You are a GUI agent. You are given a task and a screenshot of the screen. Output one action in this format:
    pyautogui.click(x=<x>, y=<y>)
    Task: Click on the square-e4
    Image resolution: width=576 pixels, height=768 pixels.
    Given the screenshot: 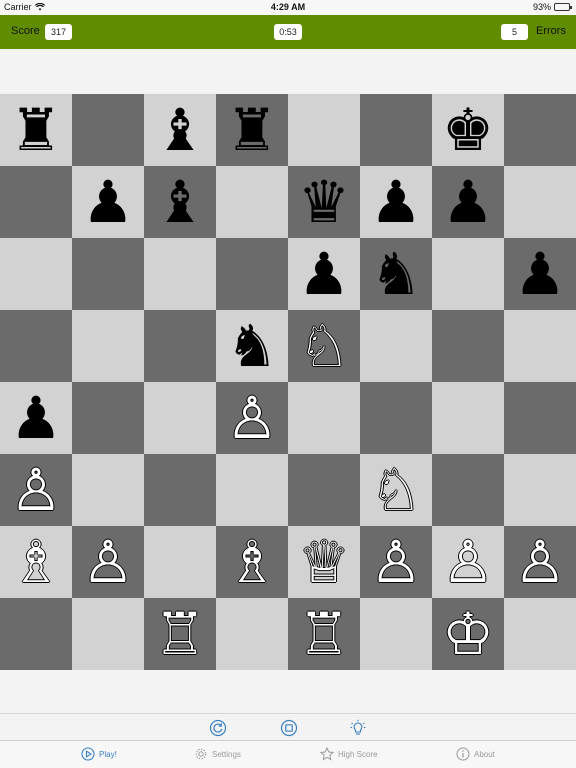 What is the action you would take?
    pyautogui.click(x=324, y=418)
    